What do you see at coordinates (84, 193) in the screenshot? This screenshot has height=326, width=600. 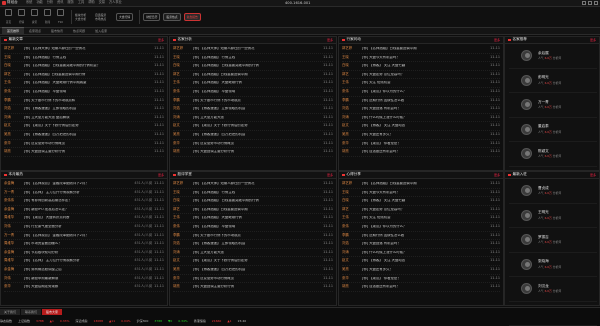 I see `list-item: 万一青 [鄂] 【名师】 主力拉升行情观察分析 451人/人阅 11-11` at bounding box center [84, 193].